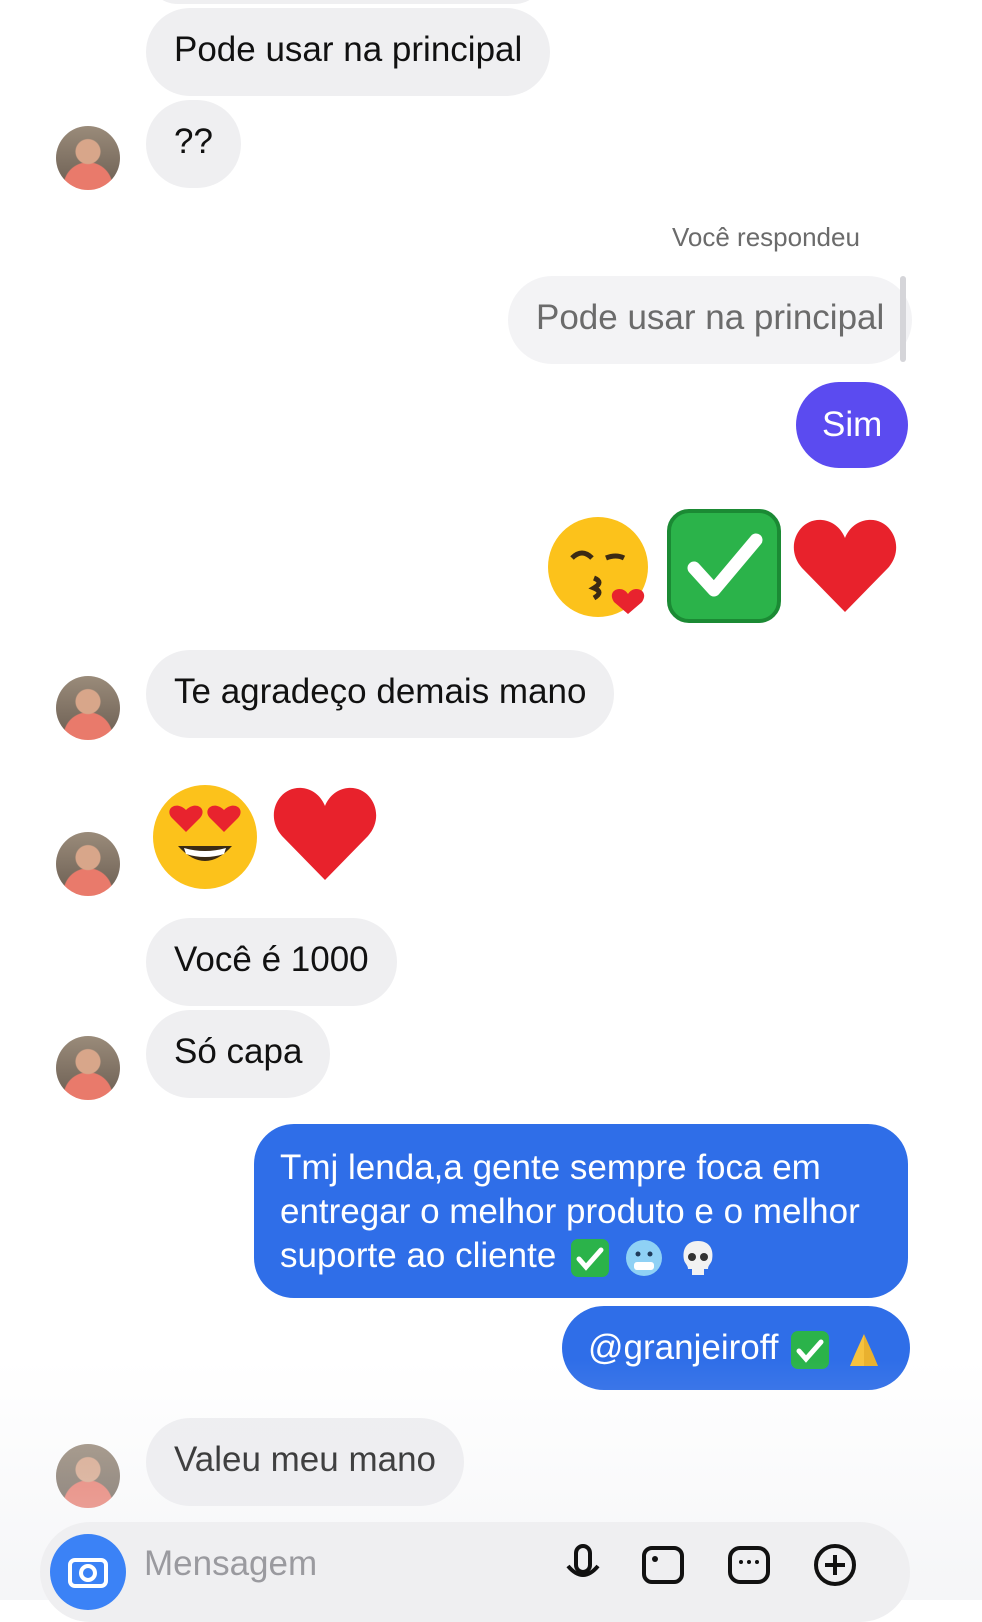 The height and width of the screenshot is (1622, 982). I want to click on camera-icon, so click(88, 1573).